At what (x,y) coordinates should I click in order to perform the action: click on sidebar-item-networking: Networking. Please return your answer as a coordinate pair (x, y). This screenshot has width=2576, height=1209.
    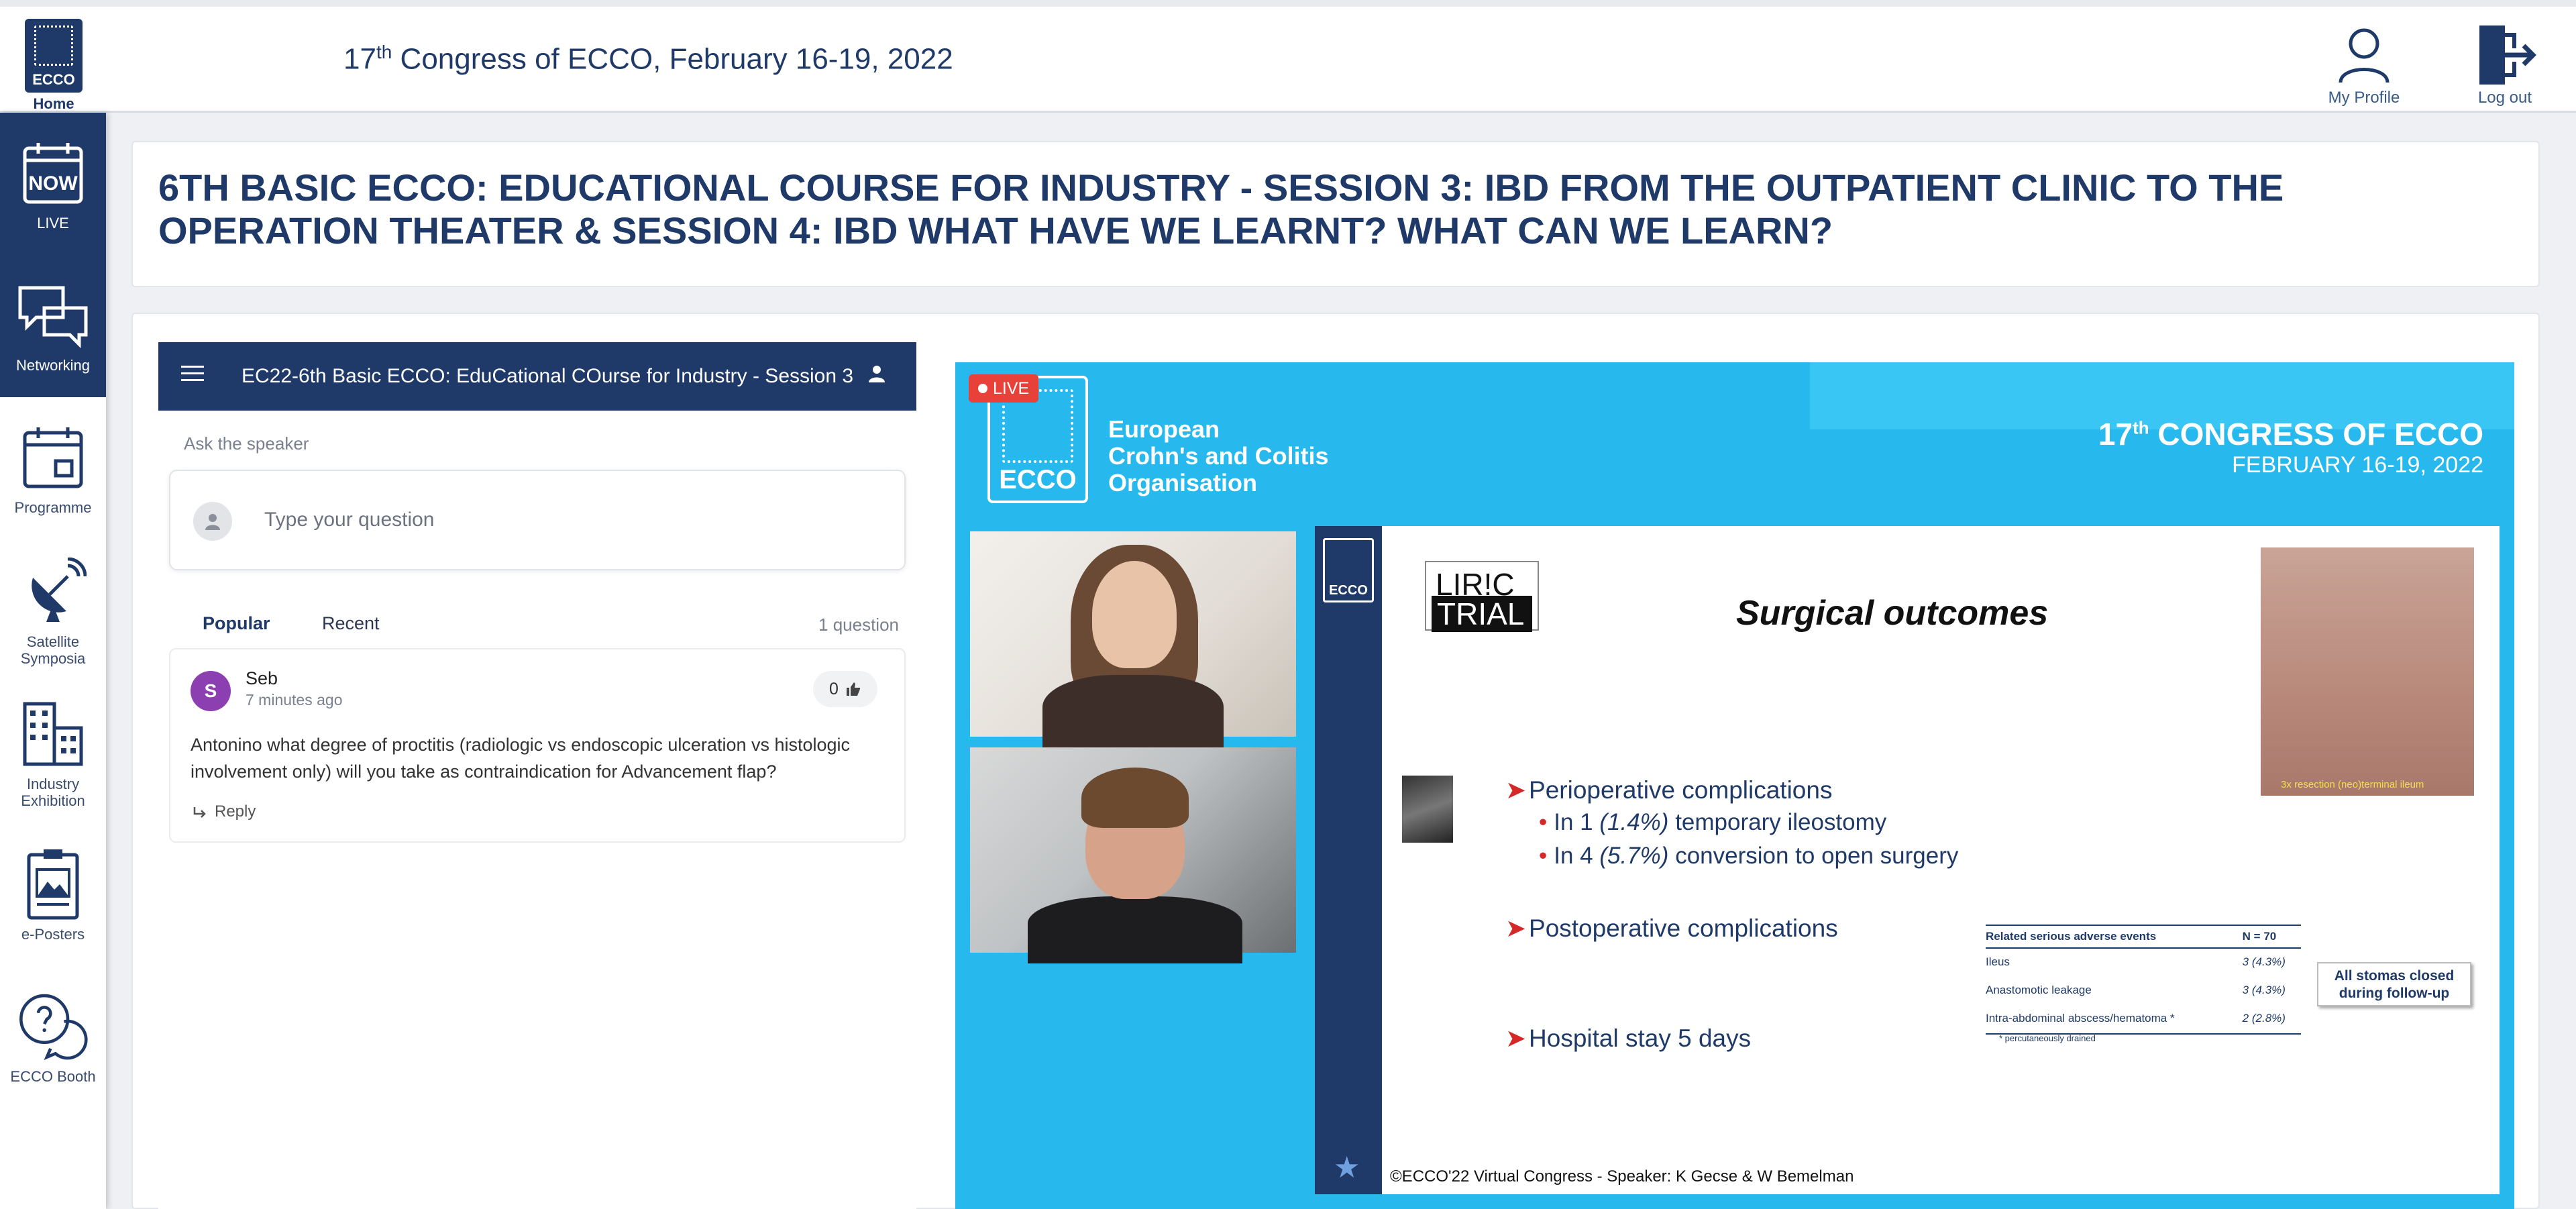
    Looking at the image, I should click on (53, 326).